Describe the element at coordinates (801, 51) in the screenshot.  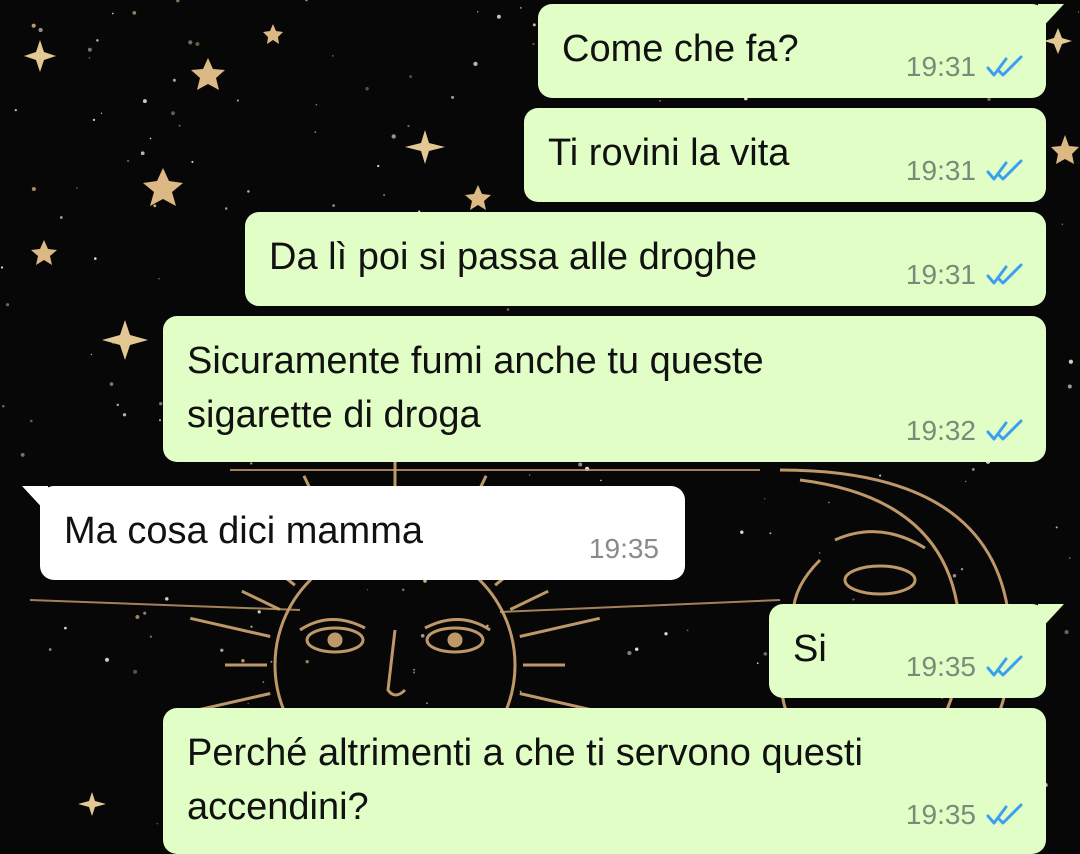
I see `message-bubble-outgoing: Come che fa? 19:31` at that location.